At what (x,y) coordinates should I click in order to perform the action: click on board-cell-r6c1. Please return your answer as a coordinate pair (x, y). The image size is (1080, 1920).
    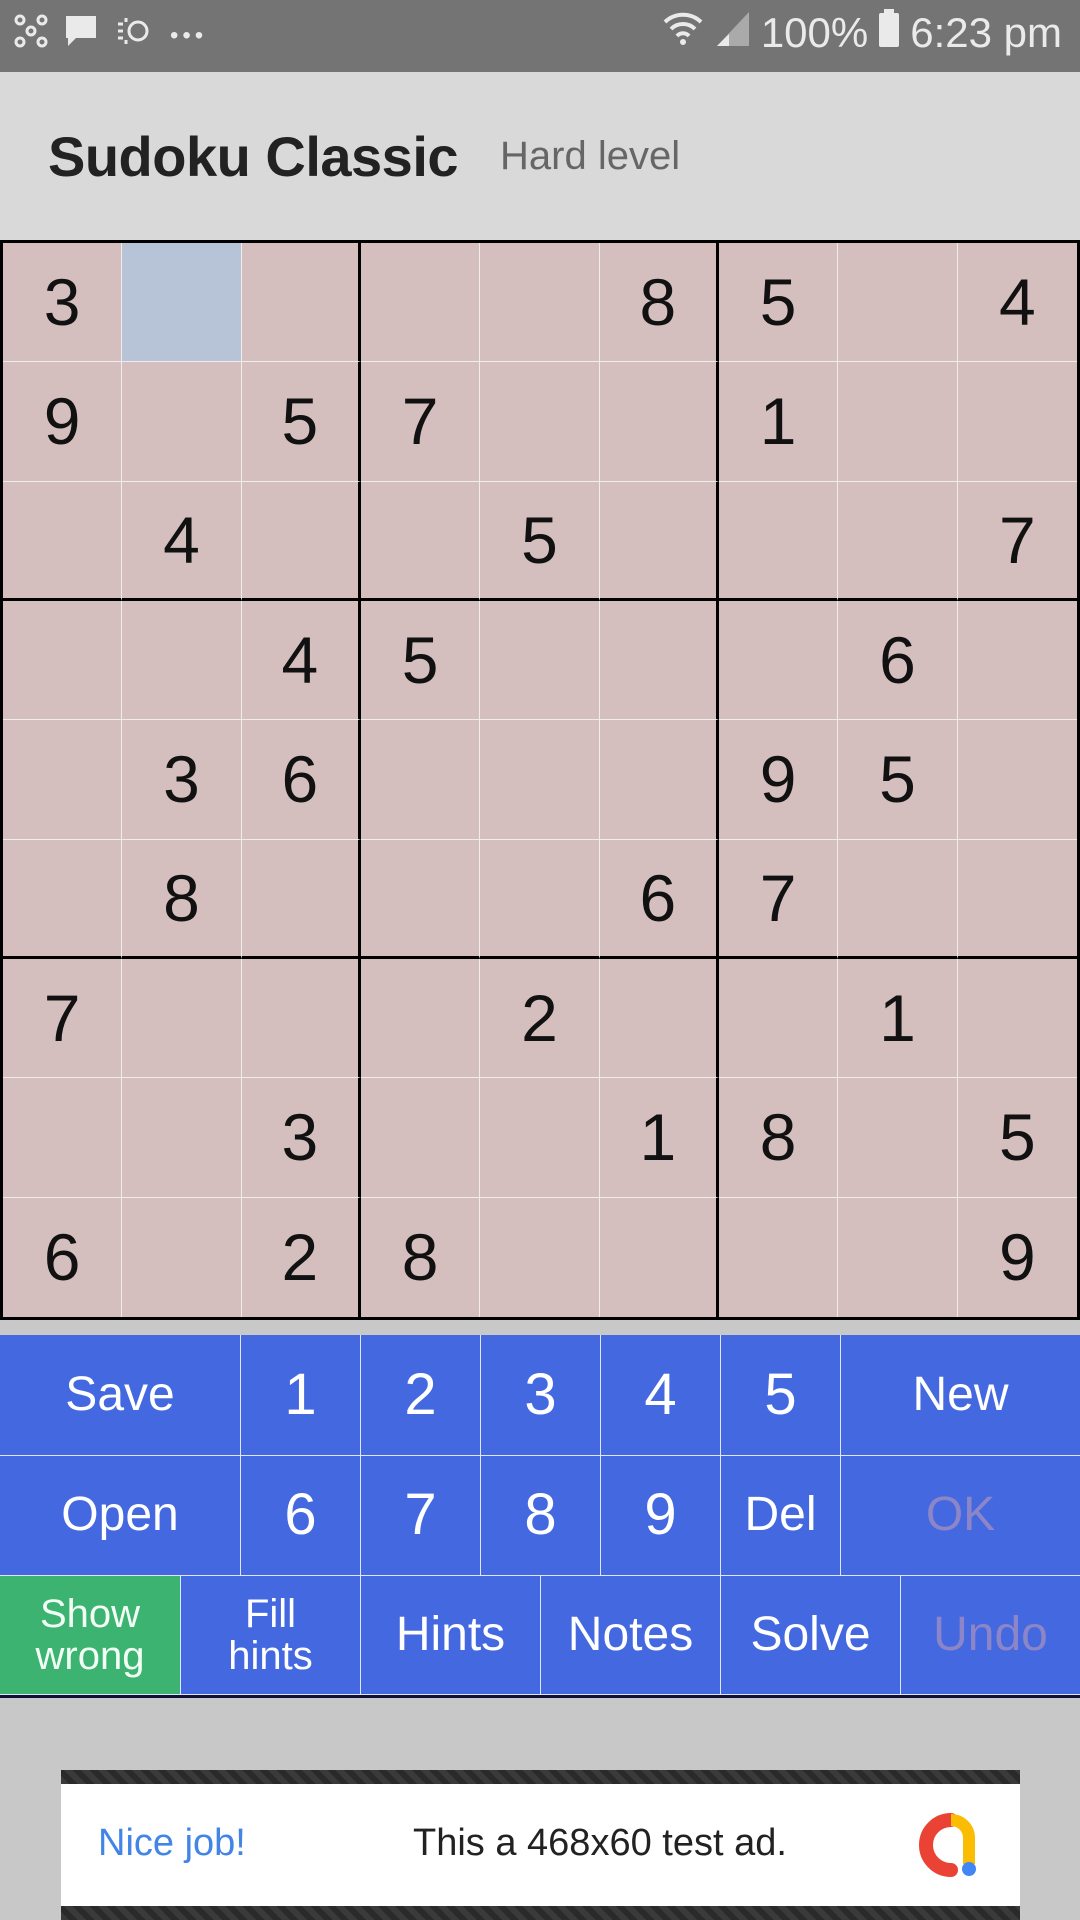
    Looking at the image, I should click on (63, 899).